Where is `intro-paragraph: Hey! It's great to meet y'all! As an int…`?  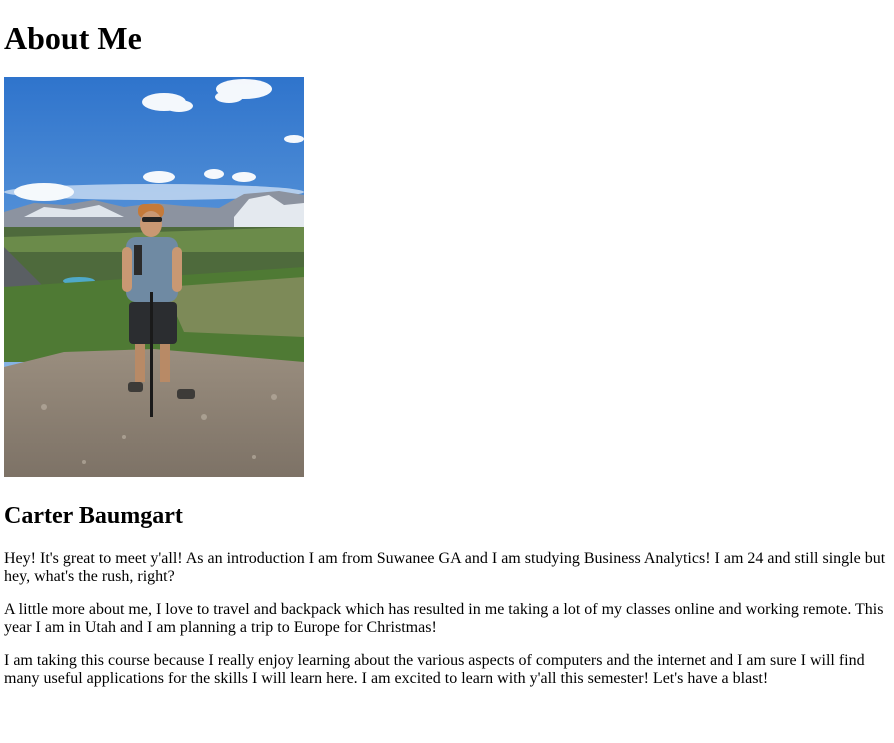
intro-paragraph: Hey! It's great to meet y'all! As an int… is located at coordinates (445, 567).